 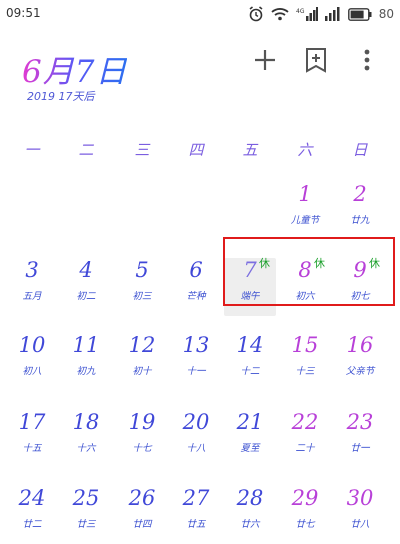 What do you see at coordinates (32, 422) in the screenshot?
I see `day-number: 17` at bounding box center [32, 422].